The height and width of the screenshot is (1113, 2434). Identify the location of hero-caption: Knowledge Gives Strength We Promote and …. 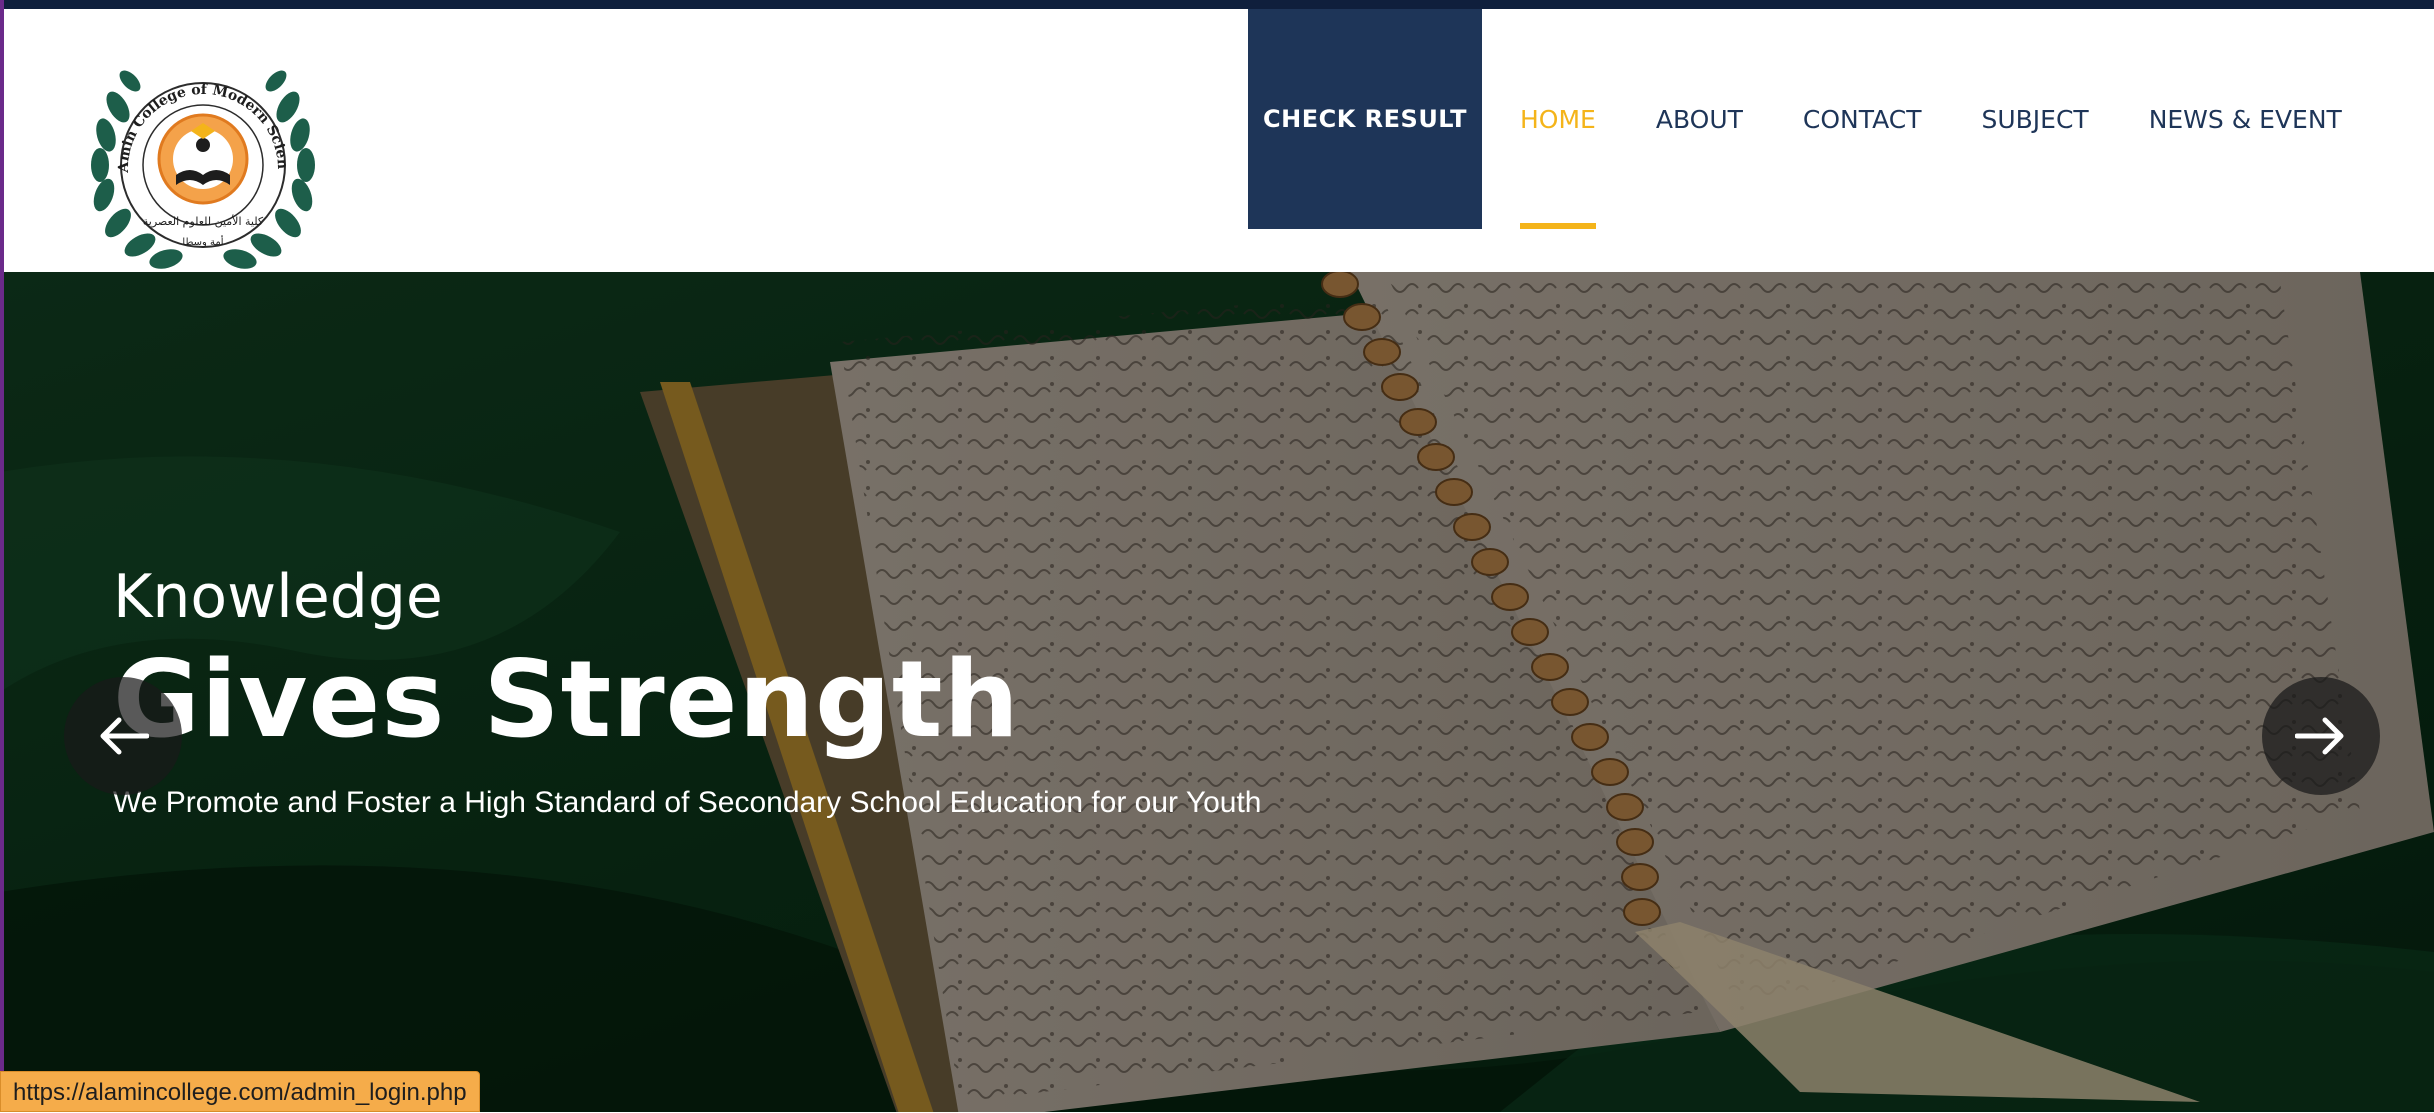
(687, 691).